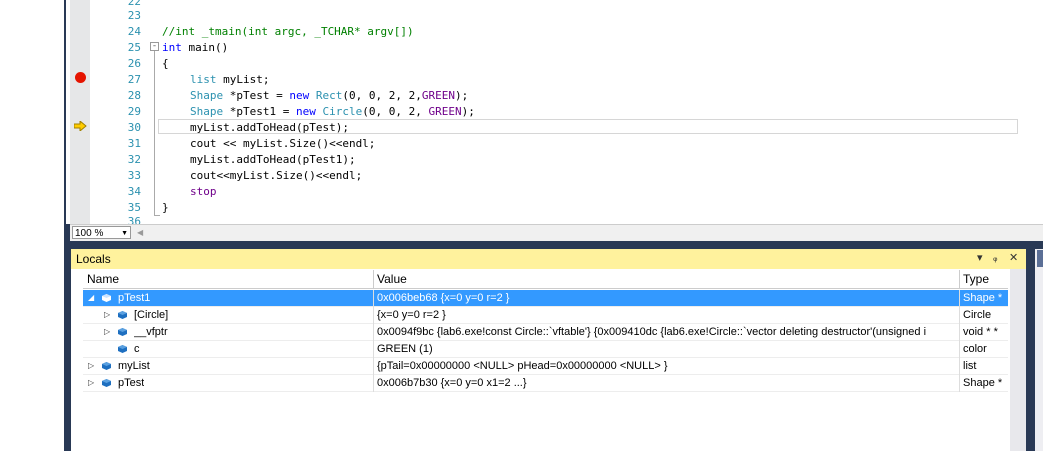 The width and height of the screenshot is (1043, 451). I want to click on scroll-left-icon: ◀, so click(140, 232).